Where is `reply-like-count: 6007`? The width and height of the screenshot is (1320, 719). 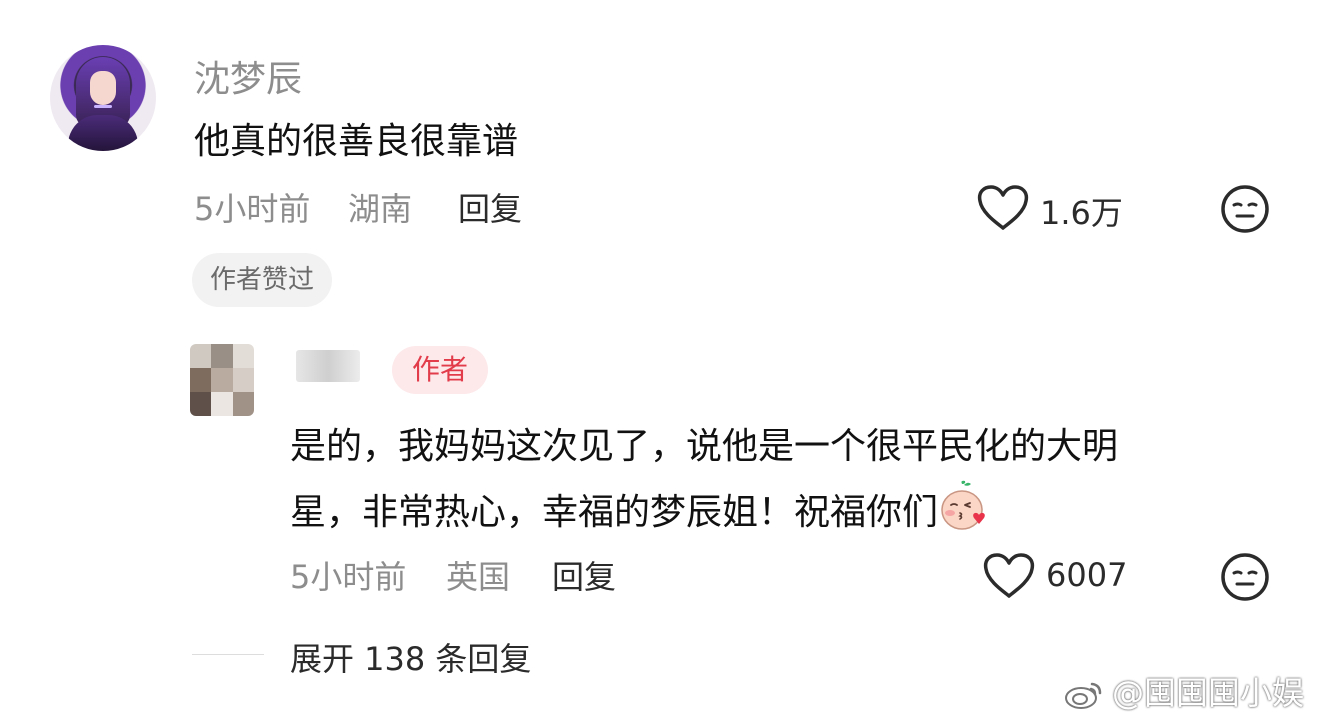
reply-like-count: 6007 is located at coordinates (1087, 575).